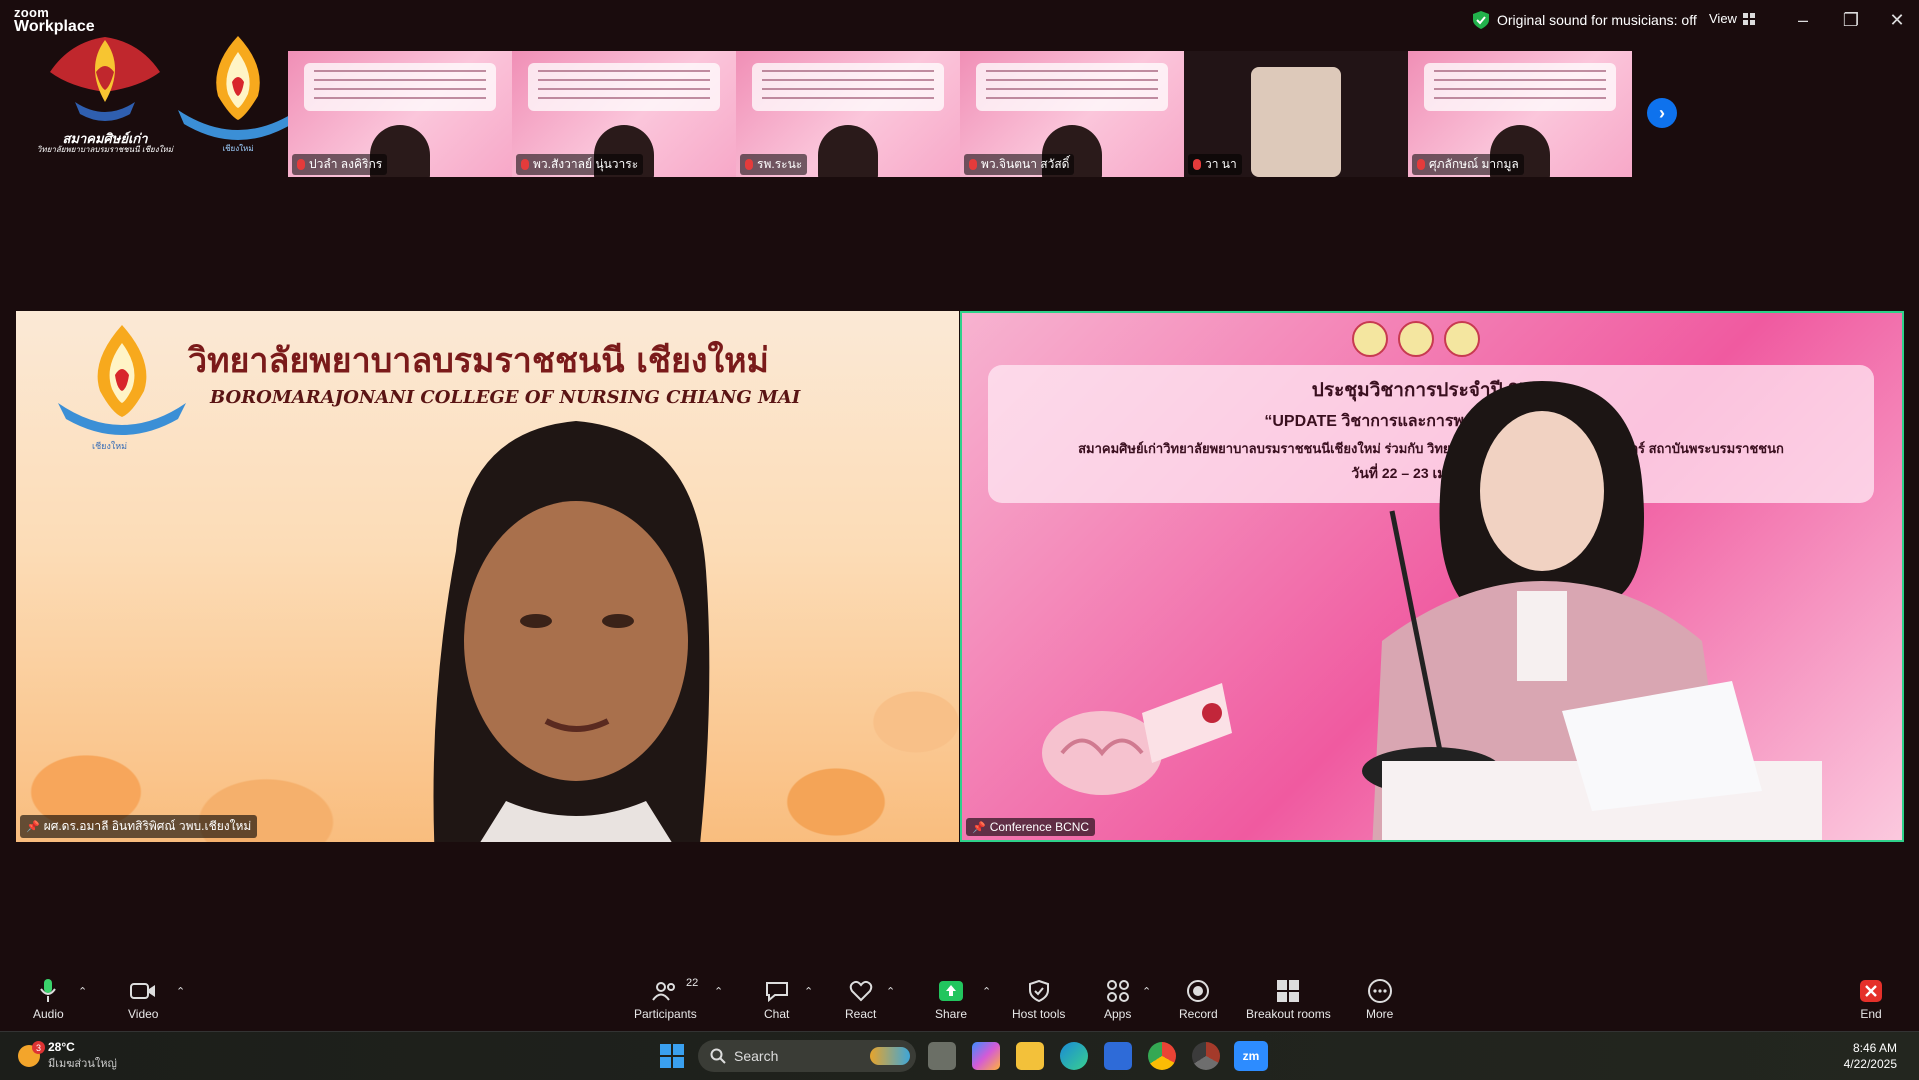 The width and height of the screenshot is (1919, 1080). I want to click on apps-label: Apps, so click(1118, 1014).